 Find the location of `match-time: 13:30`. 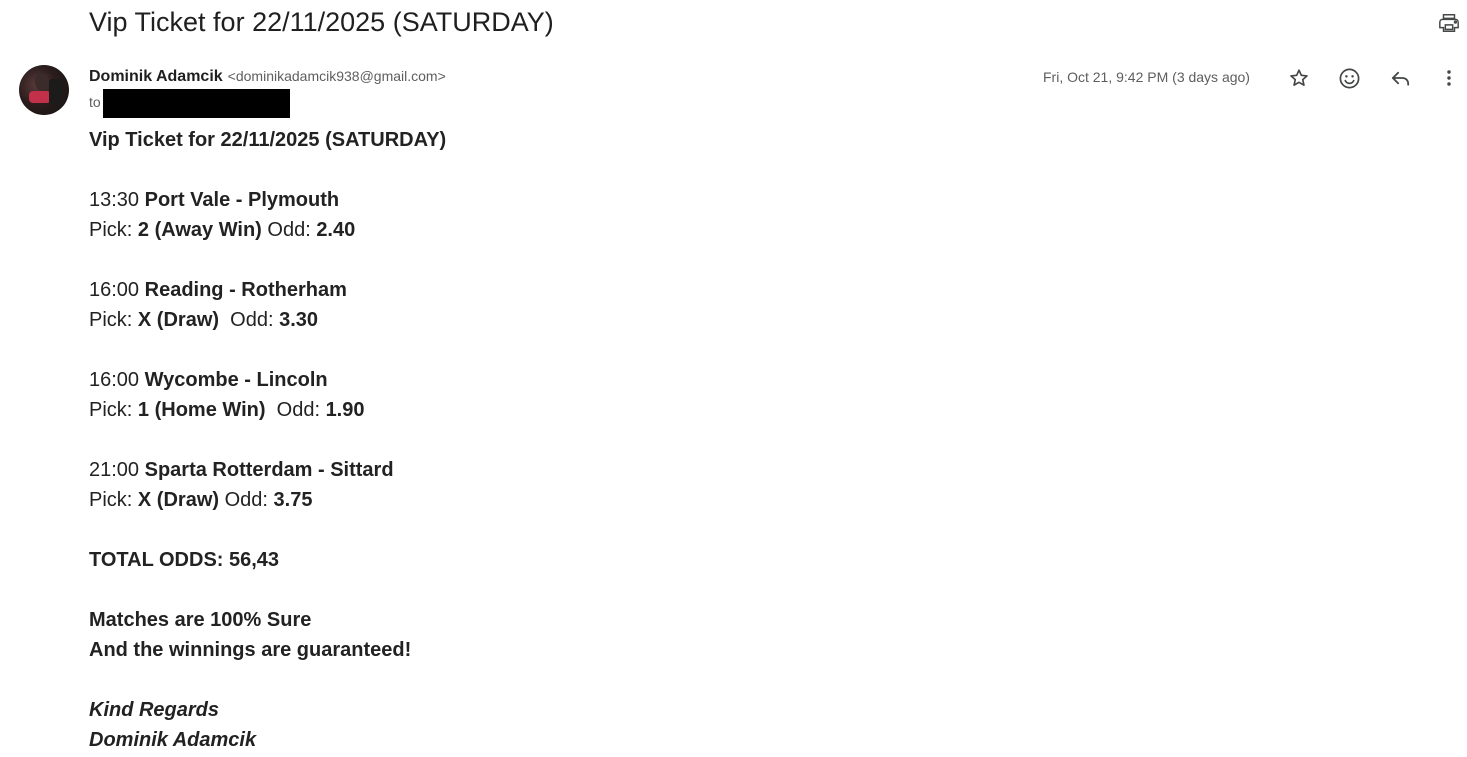

match-time: 13:30 is located at coordinates (114, 200).